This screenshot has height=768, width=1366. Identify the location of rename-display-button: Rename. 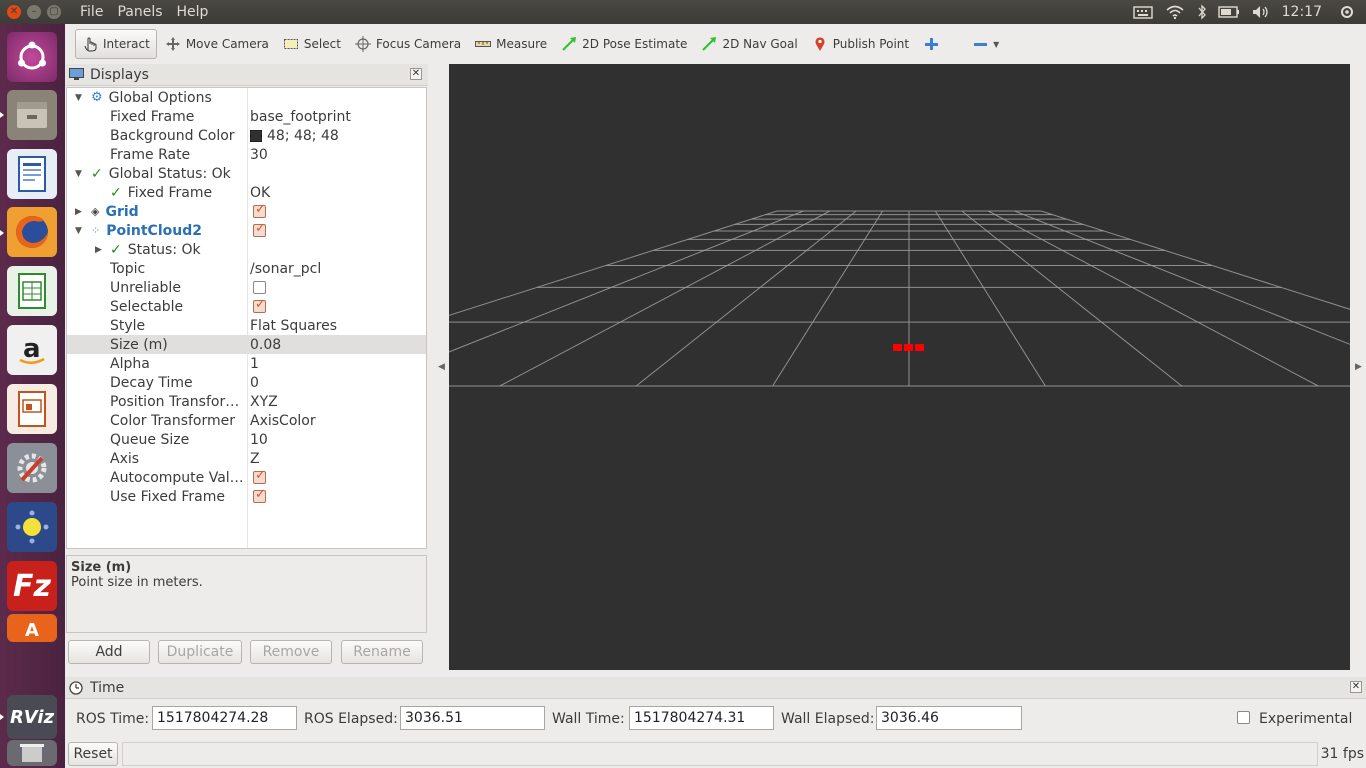
(382, 652).